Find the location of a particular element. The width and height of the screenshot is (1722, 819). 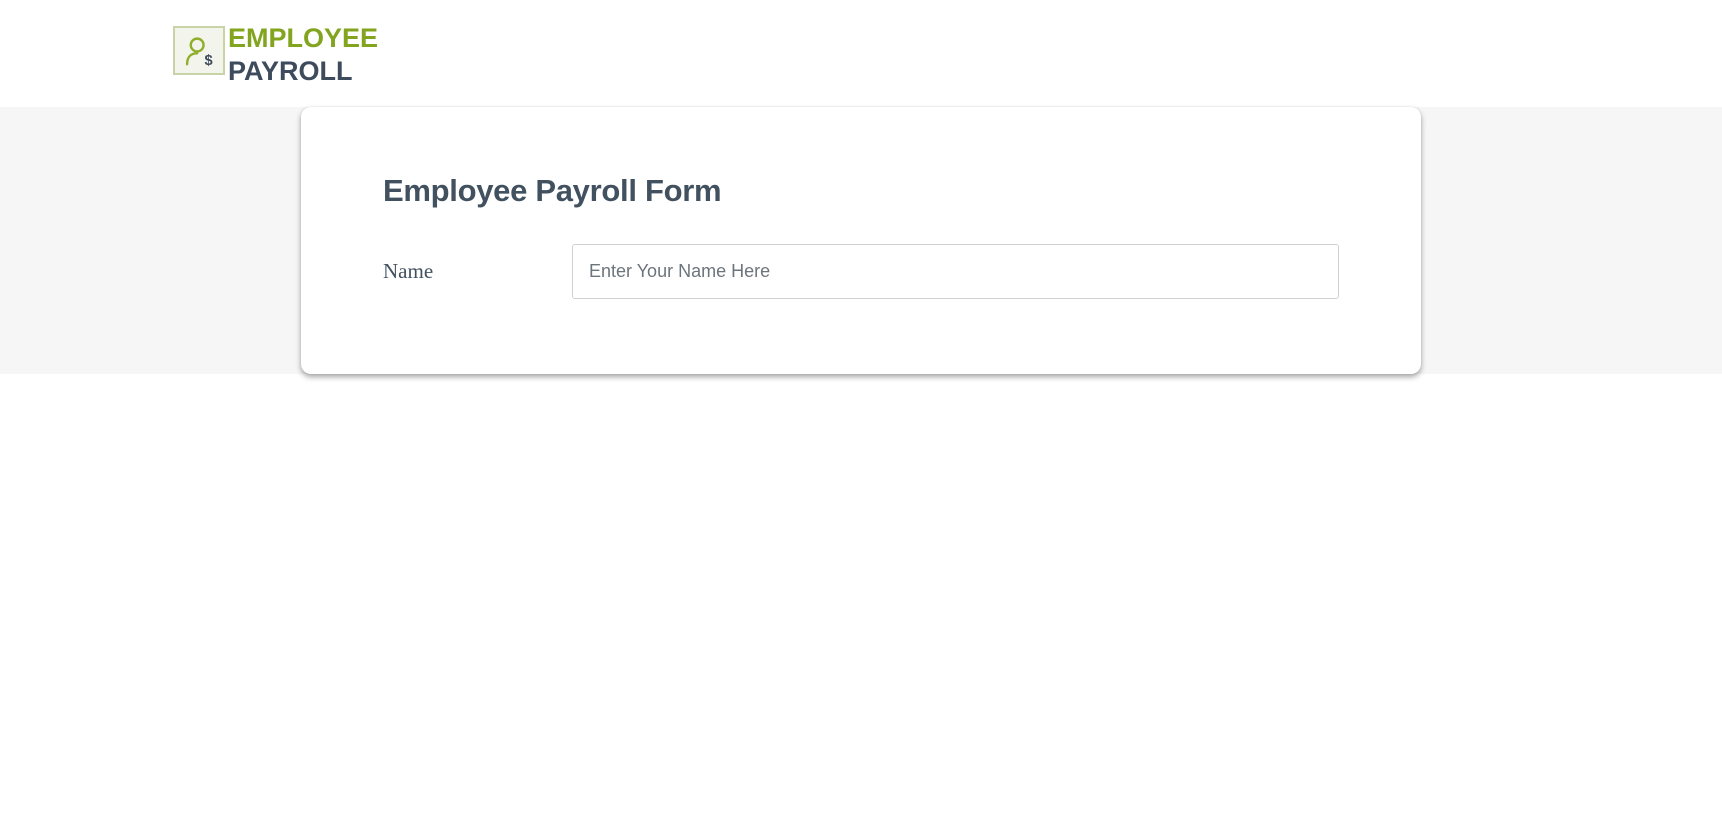

logo-text-employee: EMPLOYEE is located at coordinates (303, 38).